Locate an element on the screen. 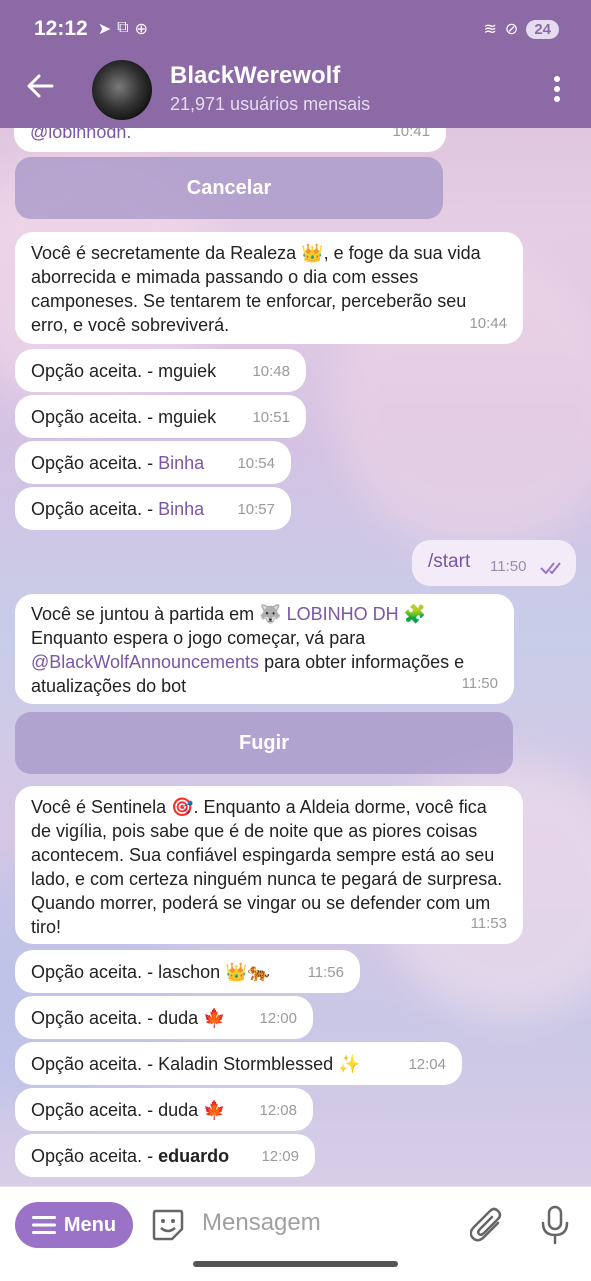  outgoing-message-bubble: /start 11:50 is located at coordinates (494, 563).